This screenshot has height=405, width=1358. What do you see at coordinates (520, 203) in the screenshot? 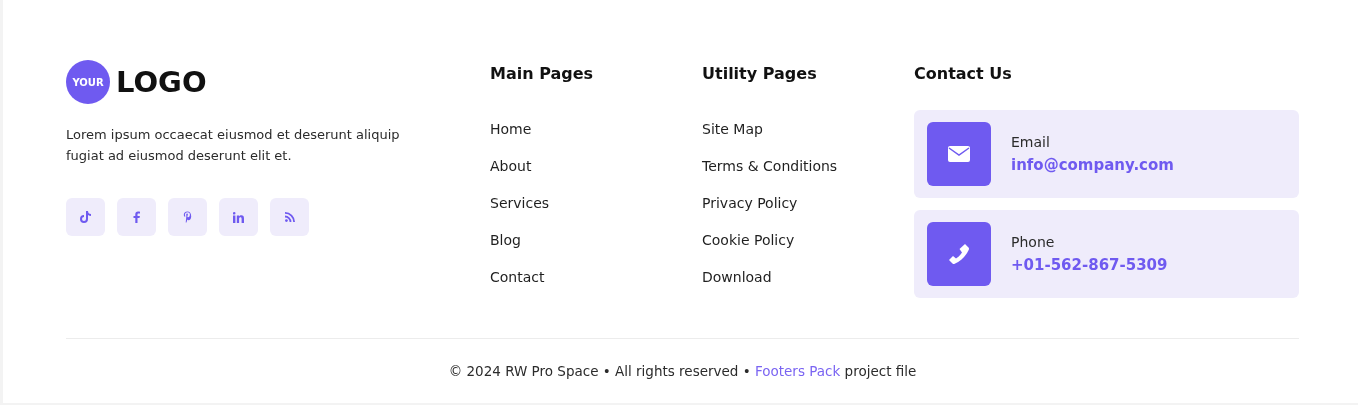
I see `footer-link: Services` at bounding box center [520, 203].